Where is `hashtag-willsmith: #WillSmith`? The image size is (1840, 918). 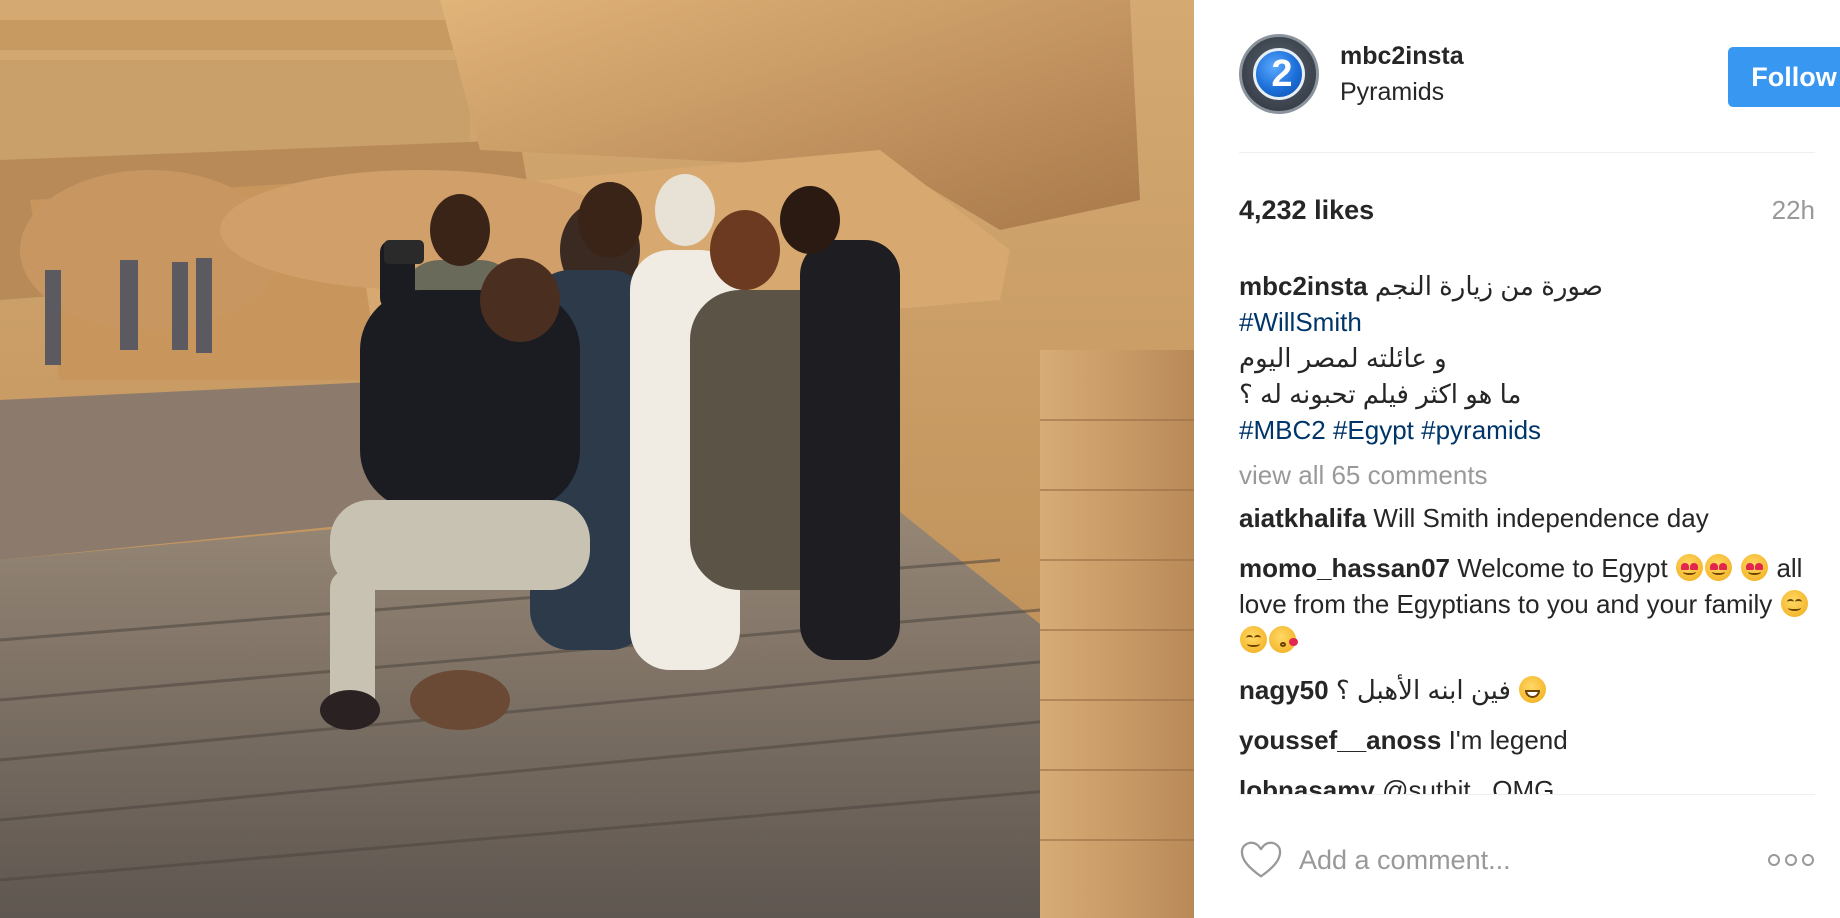
hashtag-willsmith: #WillSmith is located at coordinates (1300, 322).